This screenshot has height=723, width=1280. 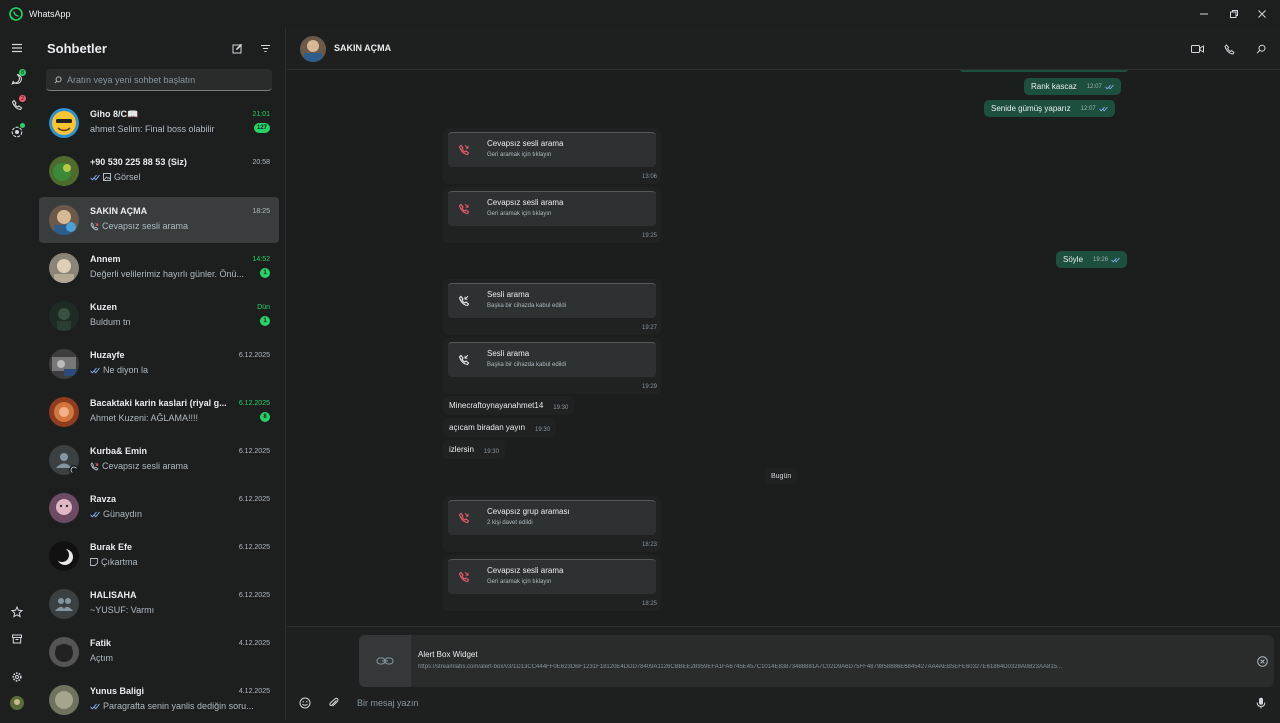 What do you see at coordinates (649, 328) in the screenshot?
I see `call-time: 19:27` at bounding box center [649, 328].